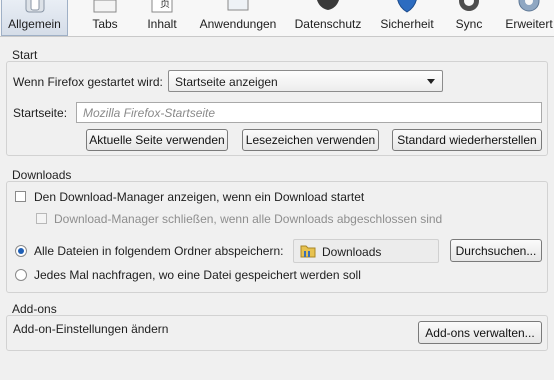 This screenshot has height=380, width=554. What do you see at coordinates (238, 24) in the screenshot?
I see `tab-label: Anwendungen` at bounding box center [238, 24].